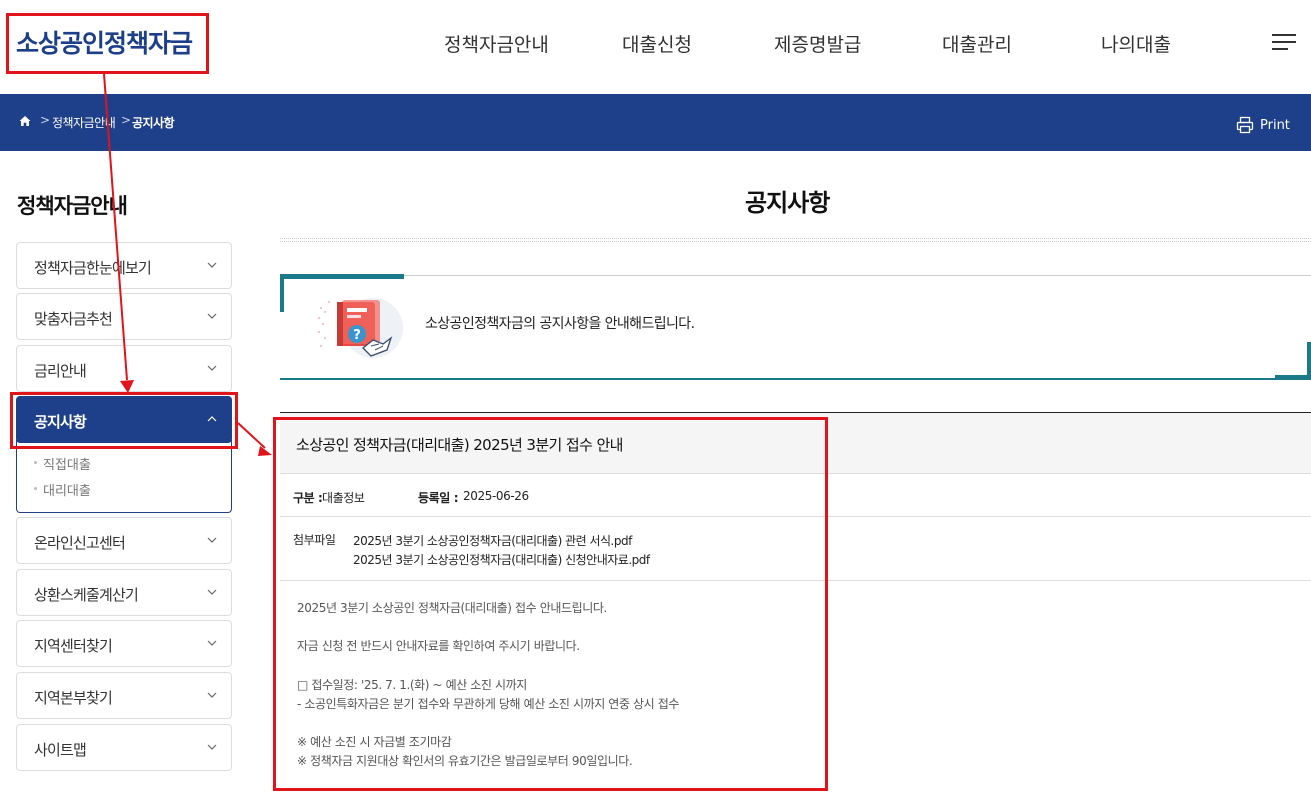 This screenshot has height=794, width=1311. What do you see at coordinates (60, 371) in the screenshot?
I see `sidebar-item-label: 금리안내` at bounding box center [60, 371].